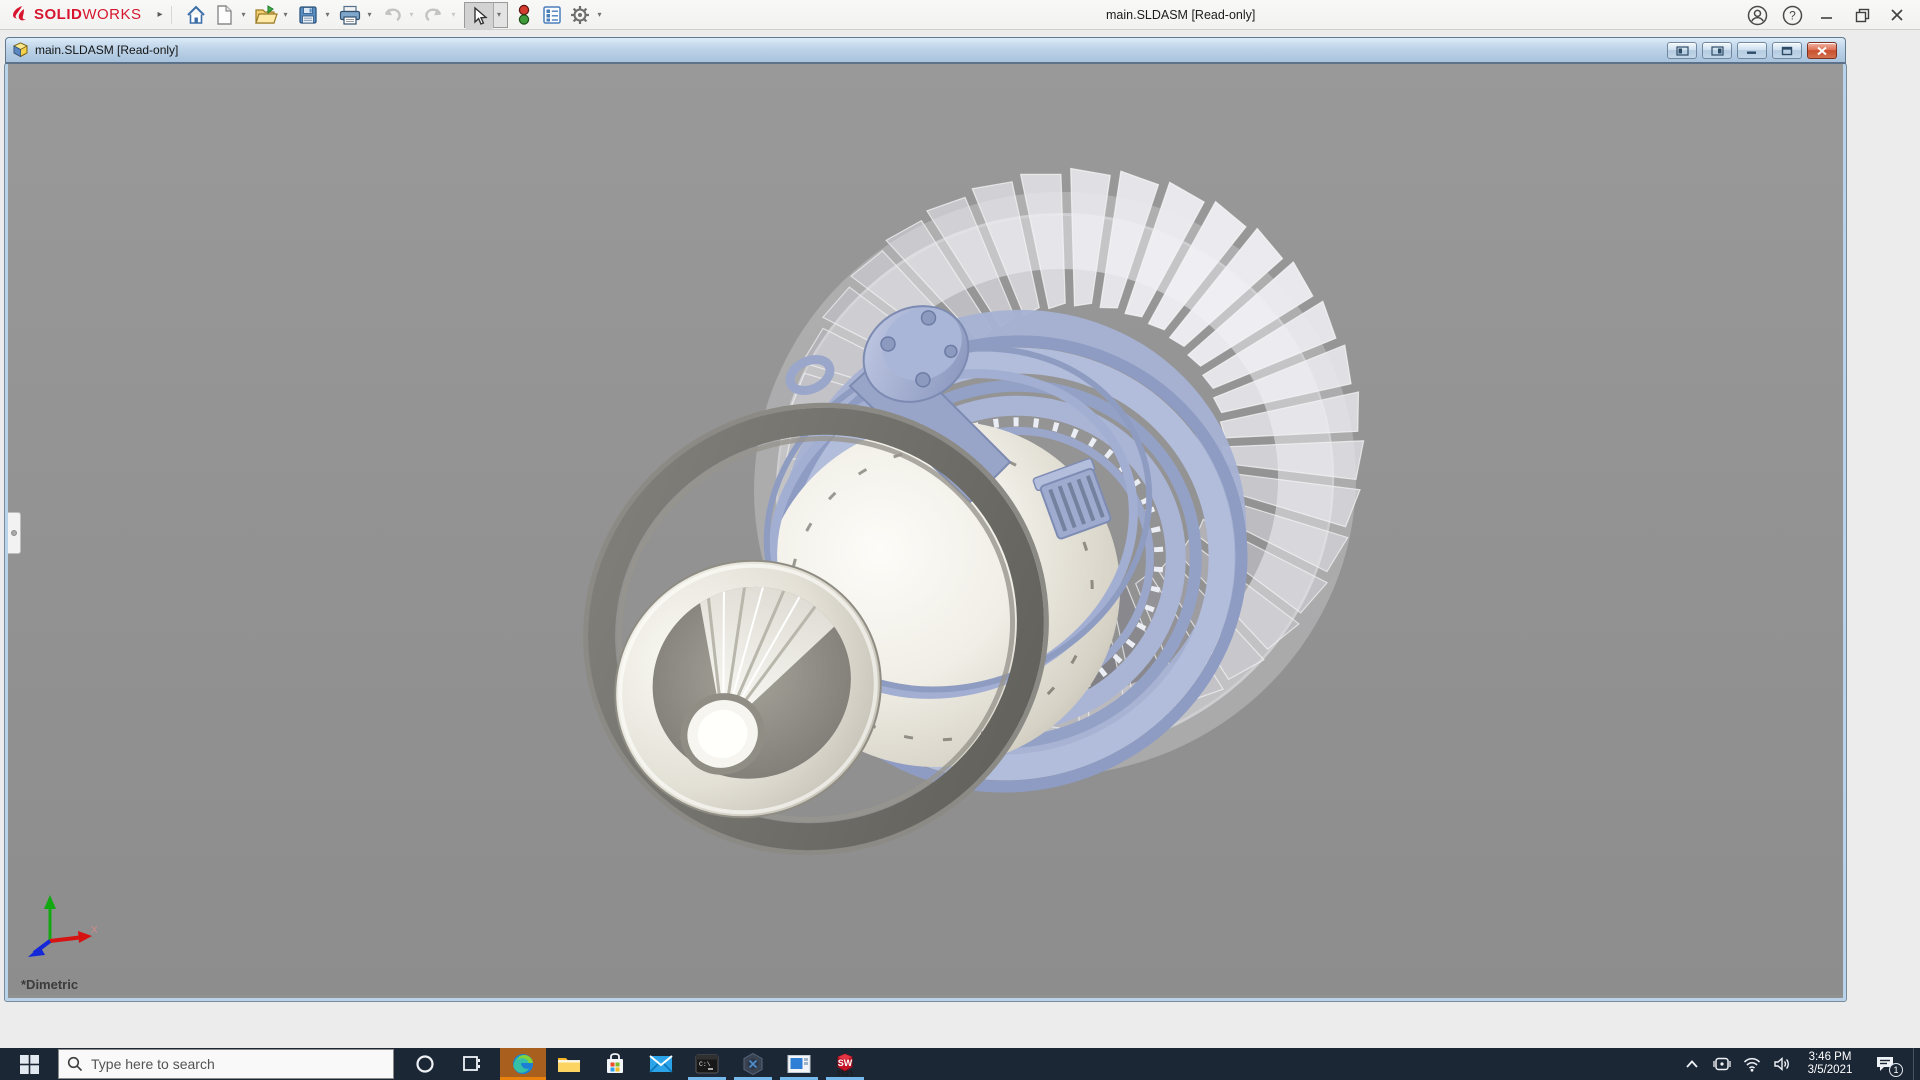 The image size is (1920, 1080). I want to click on document-close-button, so click(1822, 50).